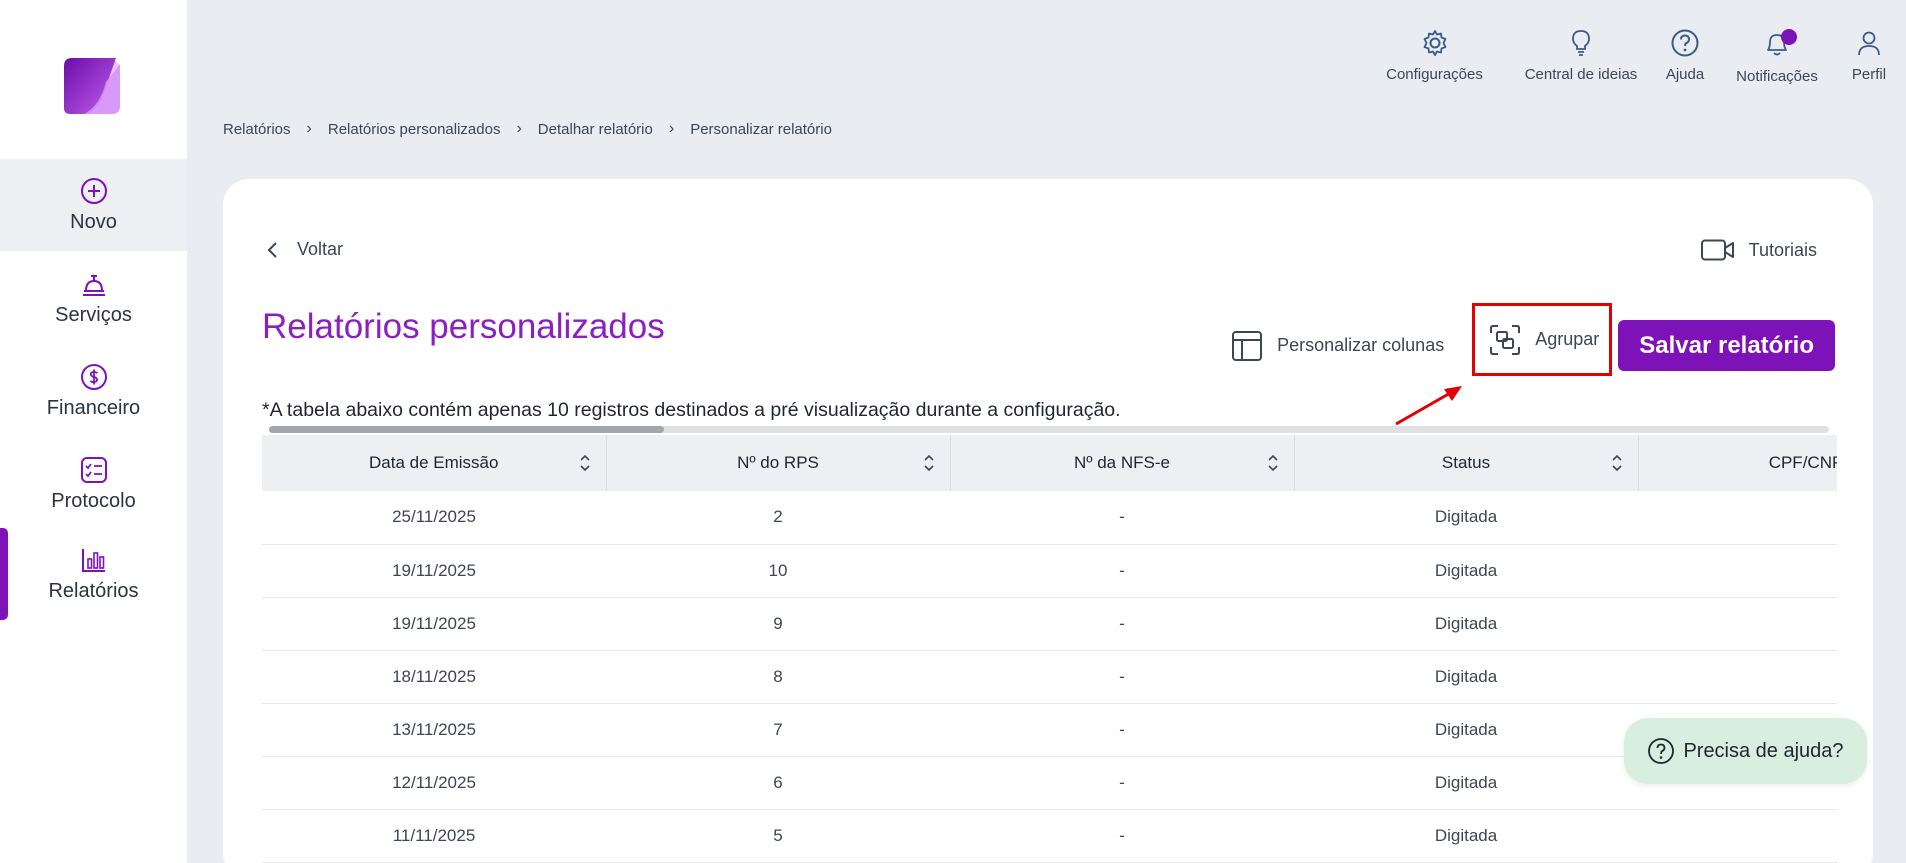  What do you see at coordinates (778, 624) in the screenshot?
I see `table-cell: 9` at bounding box center [778, 624].